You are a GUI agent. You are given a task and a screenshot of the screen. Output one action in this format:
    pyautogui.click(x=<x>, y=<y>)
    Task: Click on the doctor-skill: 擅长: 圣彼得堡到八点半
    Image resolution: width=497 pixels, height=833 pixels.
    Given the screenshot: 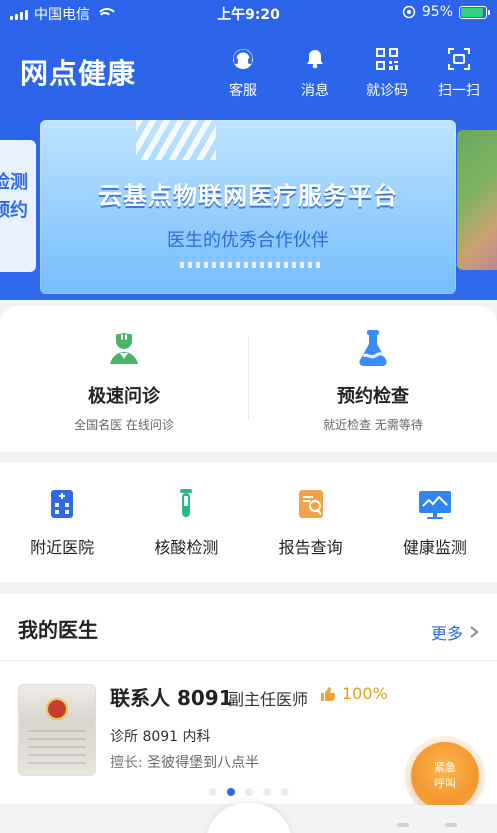 What is the action you would take?
    pyautogui.click(x=184, y=762)
    